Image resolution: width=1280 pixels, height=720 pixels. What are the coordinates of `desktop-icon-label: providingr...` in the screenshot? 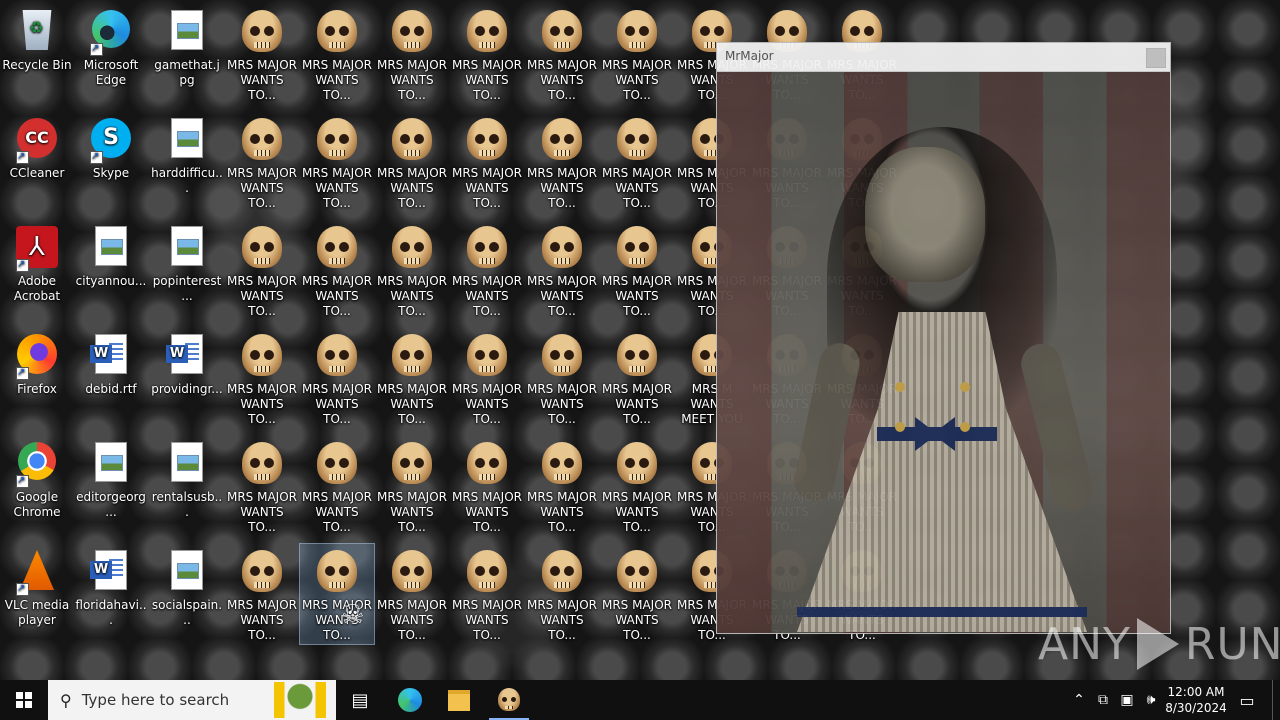 It's located at (187, 389).